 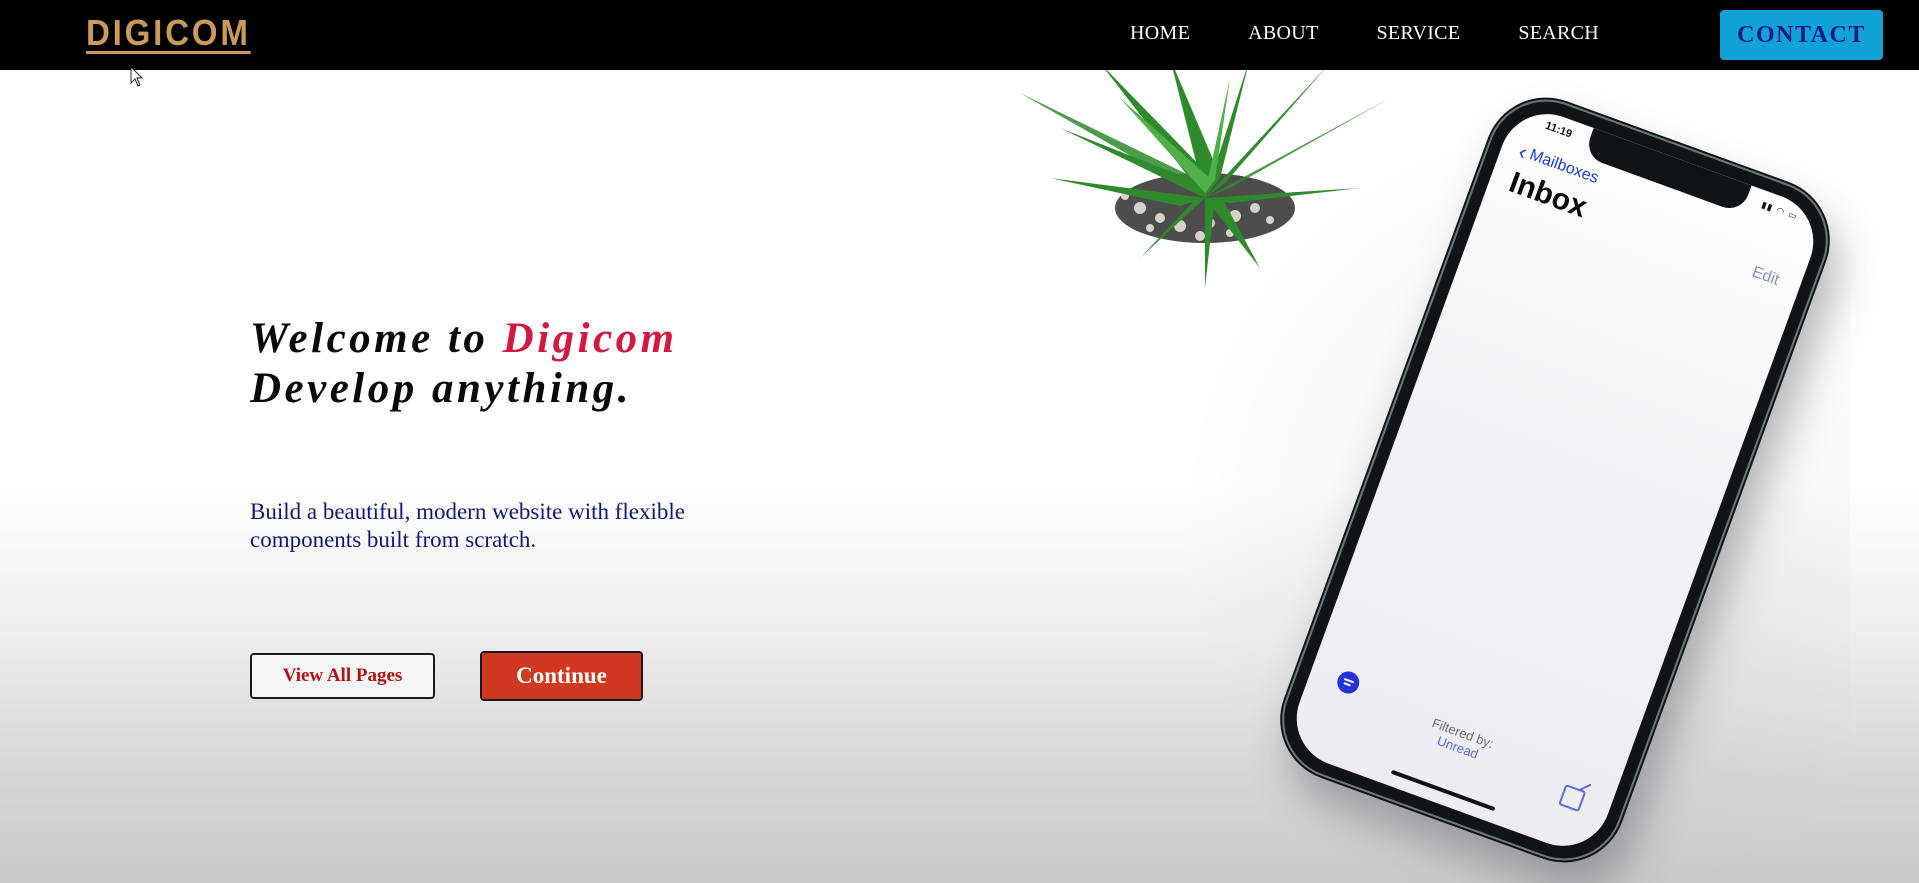 What do you see at coordinates (1765, 276) in the screenshot?
I see `edit-label: Edit` at bounding box center [1765, 276].